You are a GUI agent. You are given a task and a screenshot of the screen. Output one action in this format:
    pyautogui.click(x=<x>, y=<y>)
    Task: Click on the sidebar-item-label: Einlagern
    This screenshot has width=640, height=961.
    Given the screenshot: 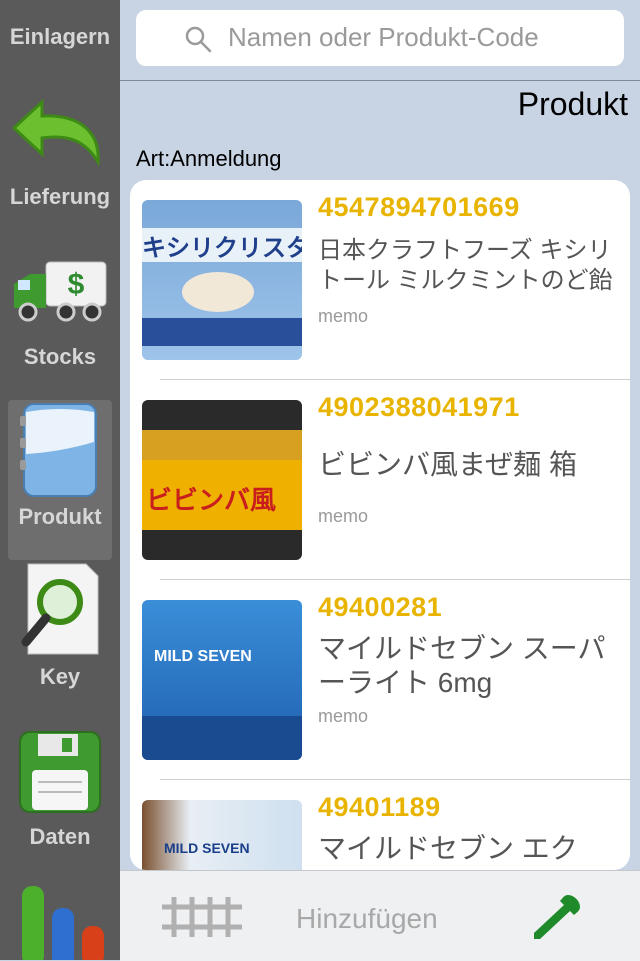 What is the action you would take?
    pyautogui.click(x=60, y=36)
    